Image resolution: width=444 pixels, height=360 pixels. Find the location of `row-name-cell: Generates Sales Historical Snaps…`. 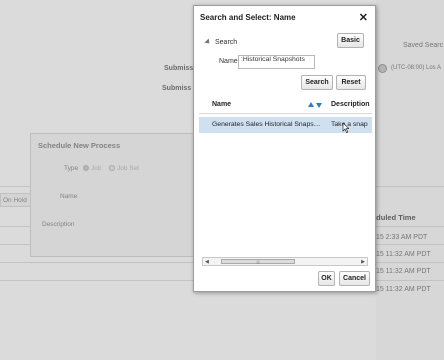

row-name-cell: Generates Sales Historical Snaps… is located at coordinates (266, 124).